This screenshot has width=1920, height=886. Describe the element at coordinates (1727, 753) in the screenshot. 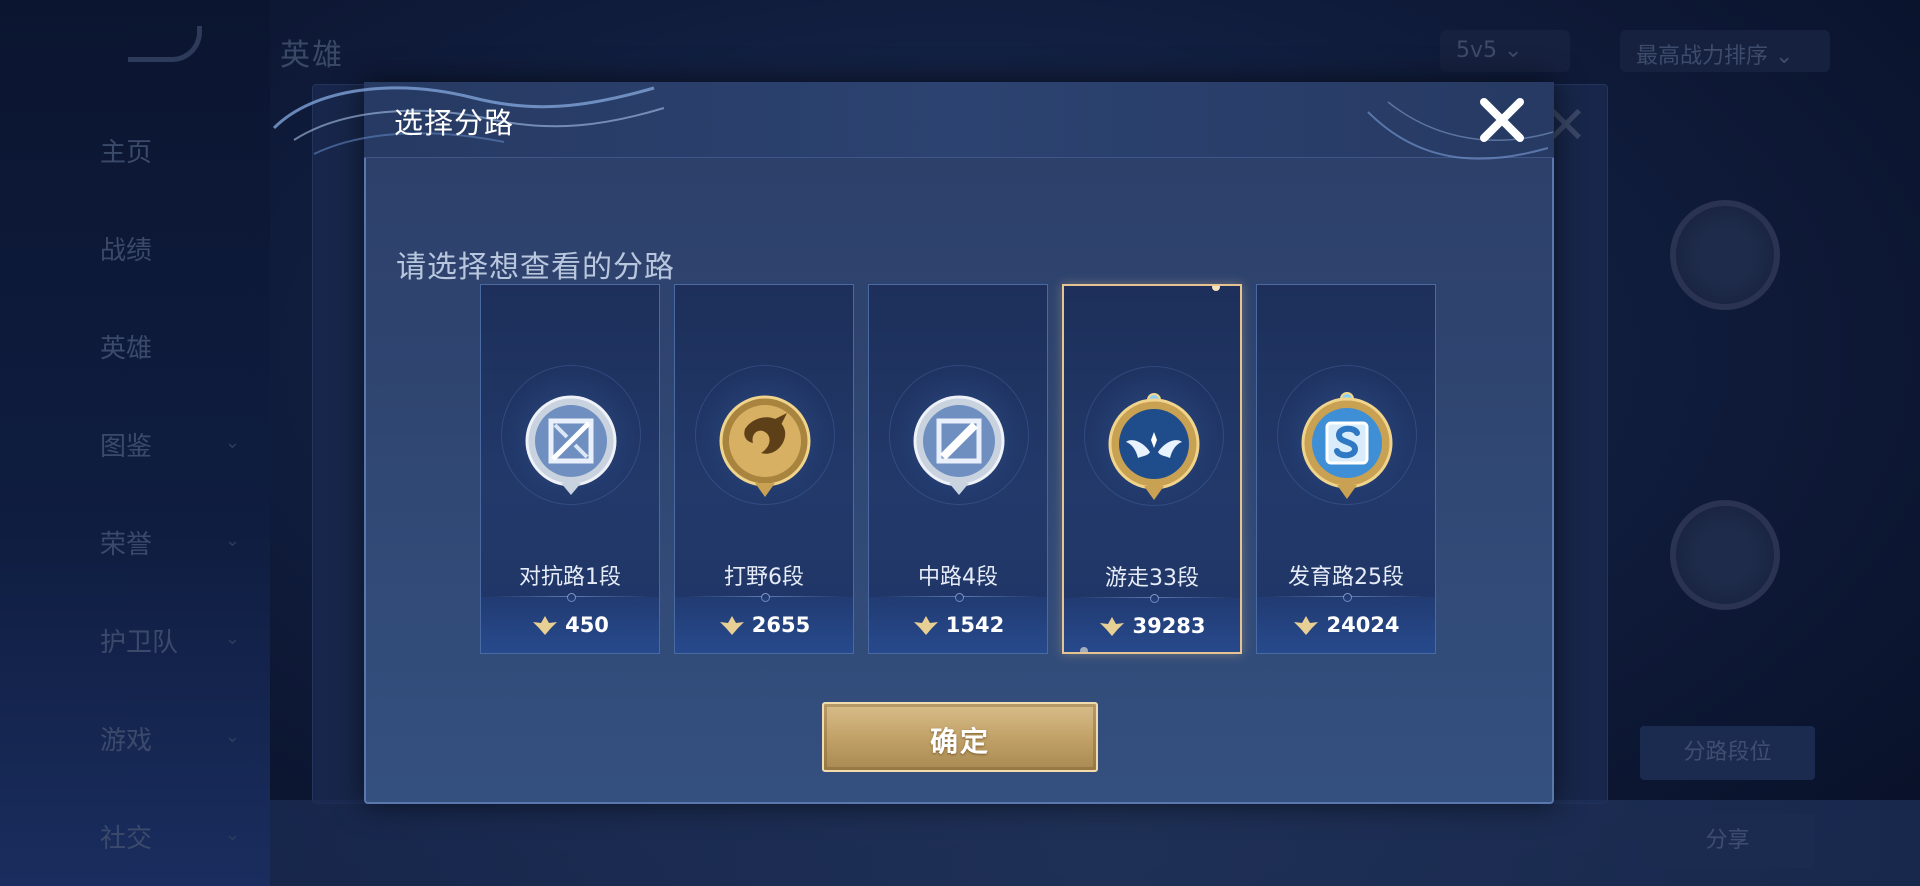

I see `bg-lane-rank-button: 分路段位` at that location.